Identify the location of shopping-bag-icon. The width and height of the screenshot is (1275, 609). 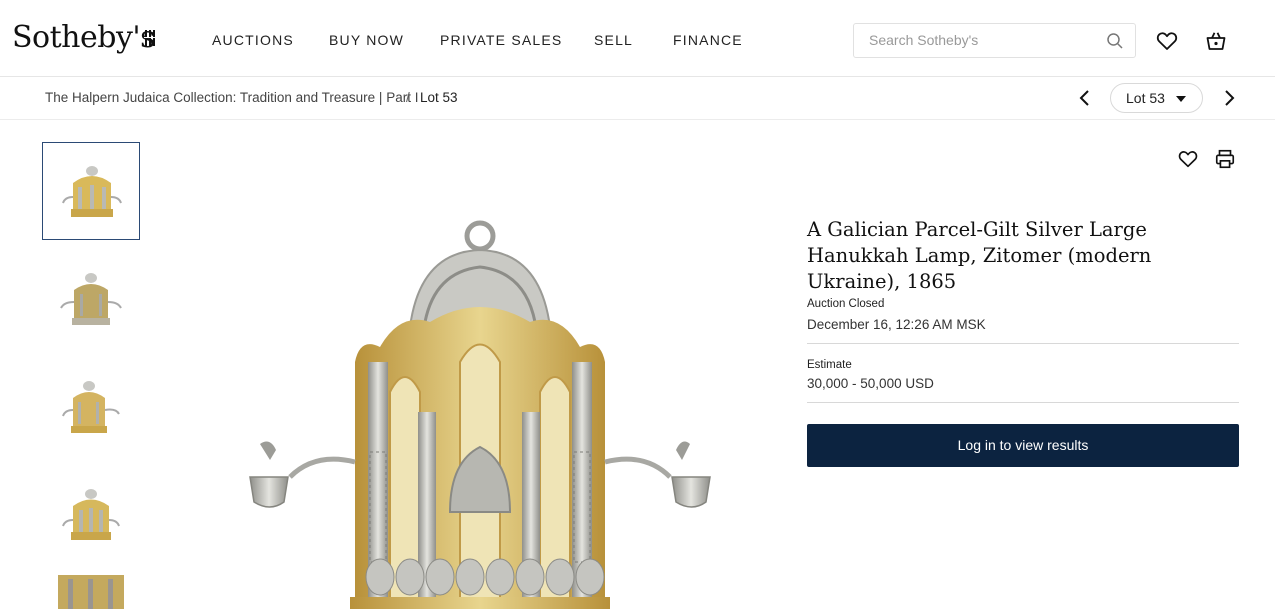
(1216, 41).